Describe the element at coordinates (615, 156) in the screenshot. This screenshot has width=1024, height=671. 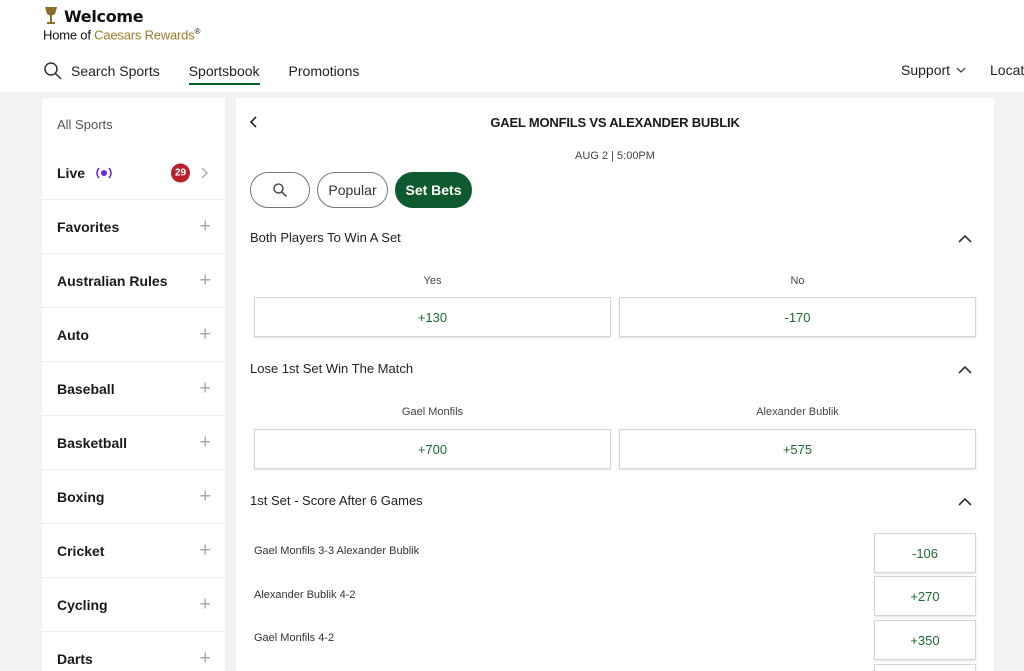
I see `event-date: AUG 2 | 5:00PM` at that location.